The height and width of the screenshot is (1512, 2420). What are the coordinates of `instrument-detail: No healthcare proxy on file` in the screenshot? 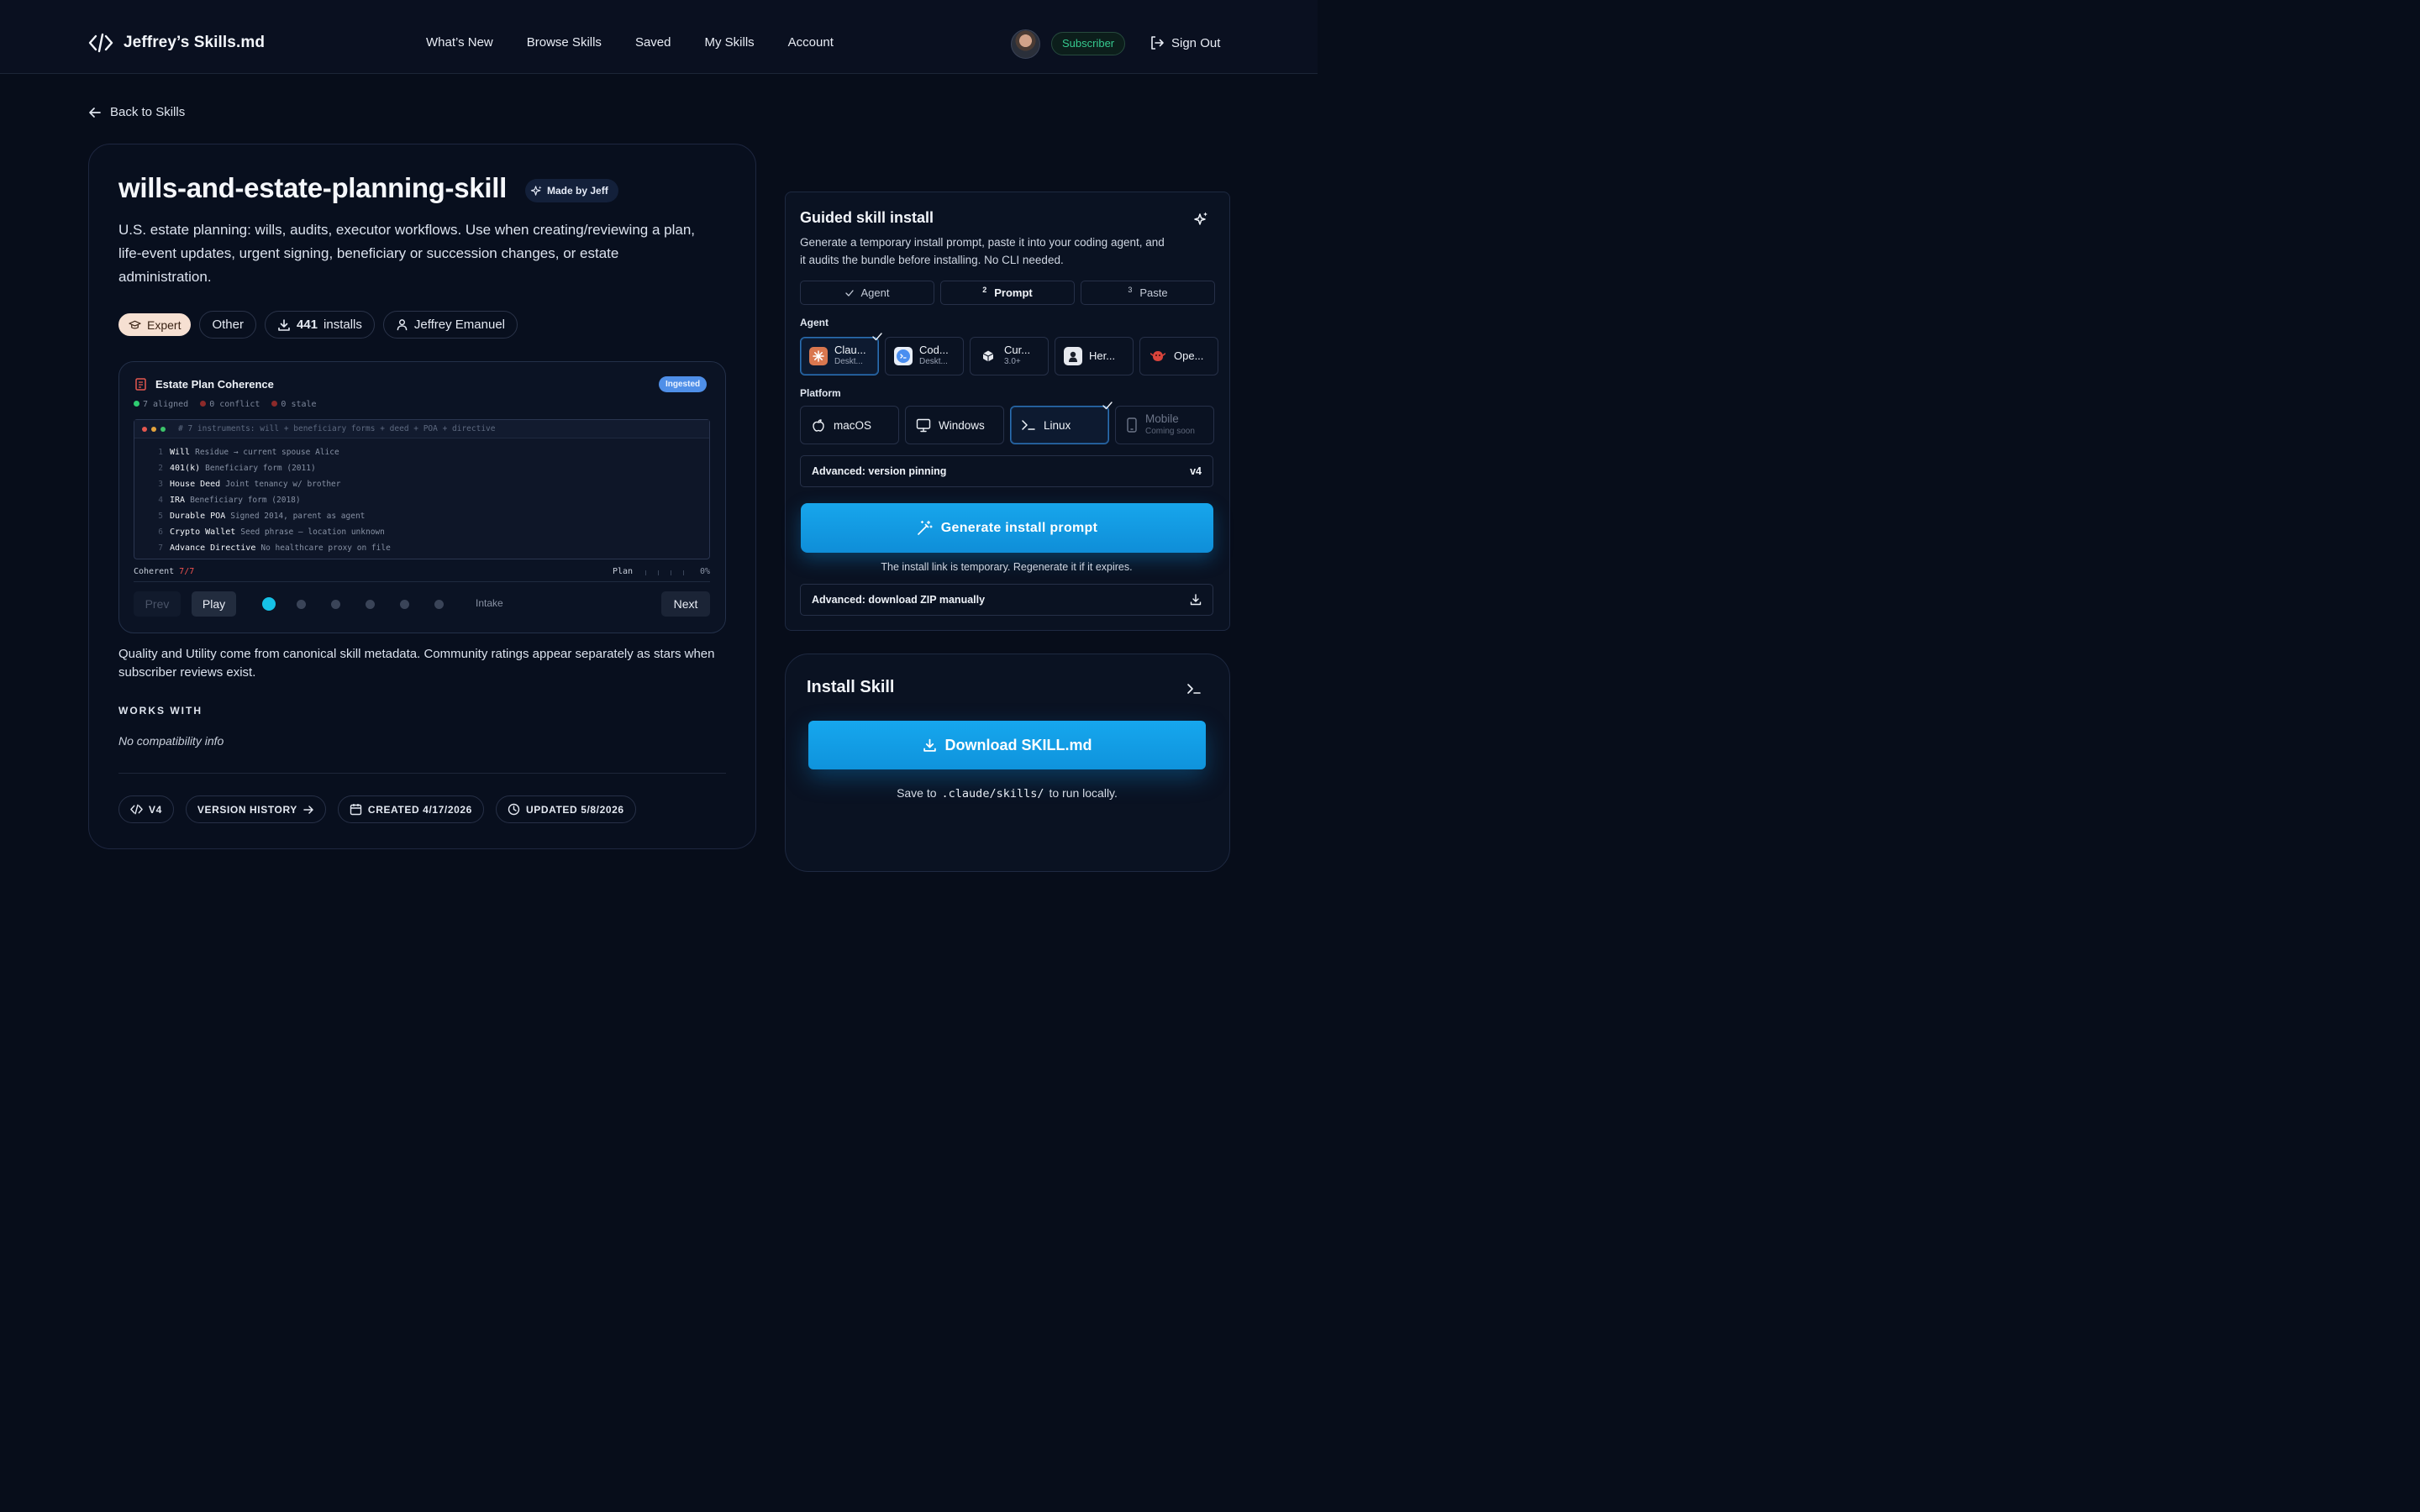 It's located at (325, 548).